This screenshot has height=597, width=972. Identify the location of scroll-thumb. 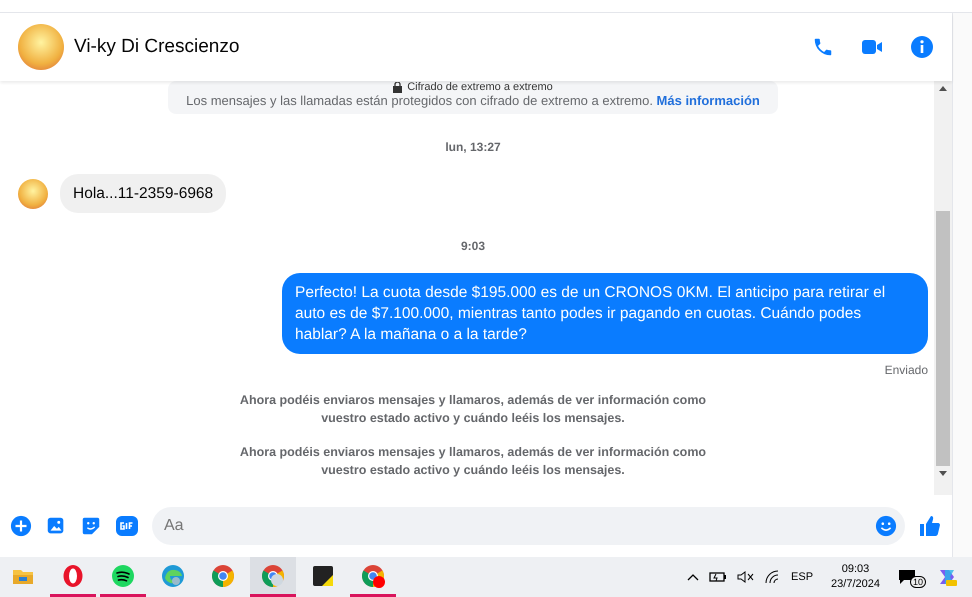
(943, 338).